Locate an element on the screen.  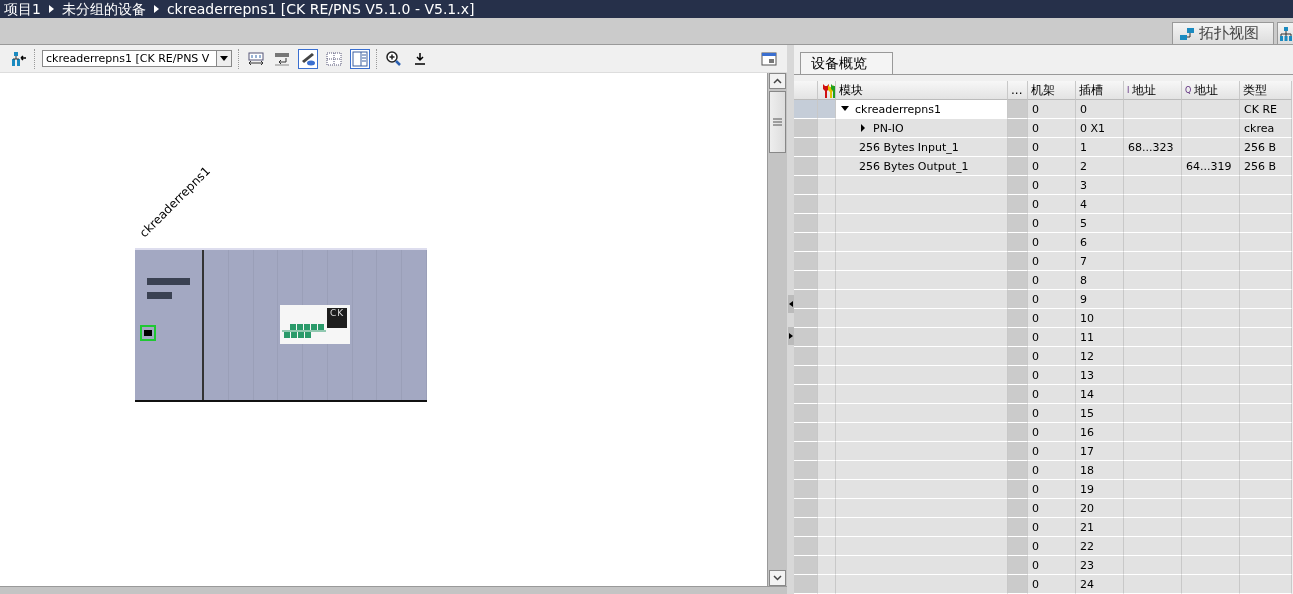
table-width-icon is located at coordinates (256, 58).